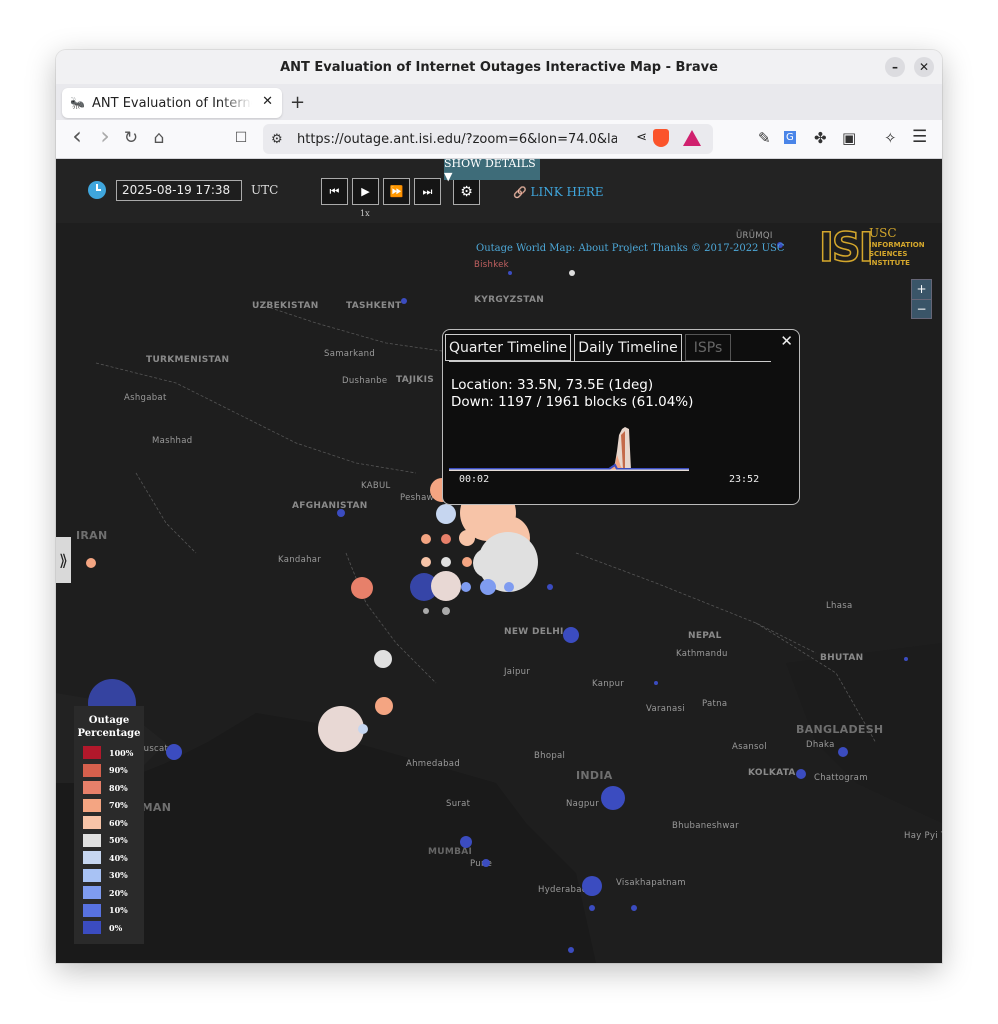 The image size is (998, 1024). I want to click on tab-divider, so click(610, 361).